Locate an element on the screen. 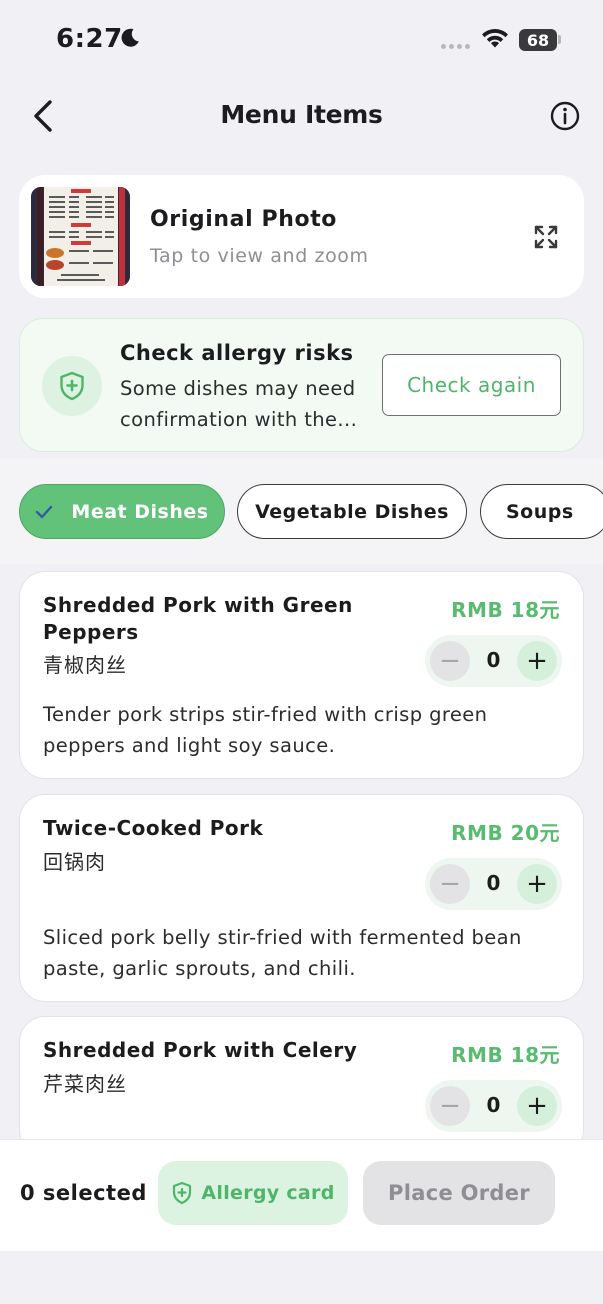 The height and width of the screenshot is (1304, 603). original-photo-card: Original Photo Tap to view and zoom is located at coordinates (301, 236).